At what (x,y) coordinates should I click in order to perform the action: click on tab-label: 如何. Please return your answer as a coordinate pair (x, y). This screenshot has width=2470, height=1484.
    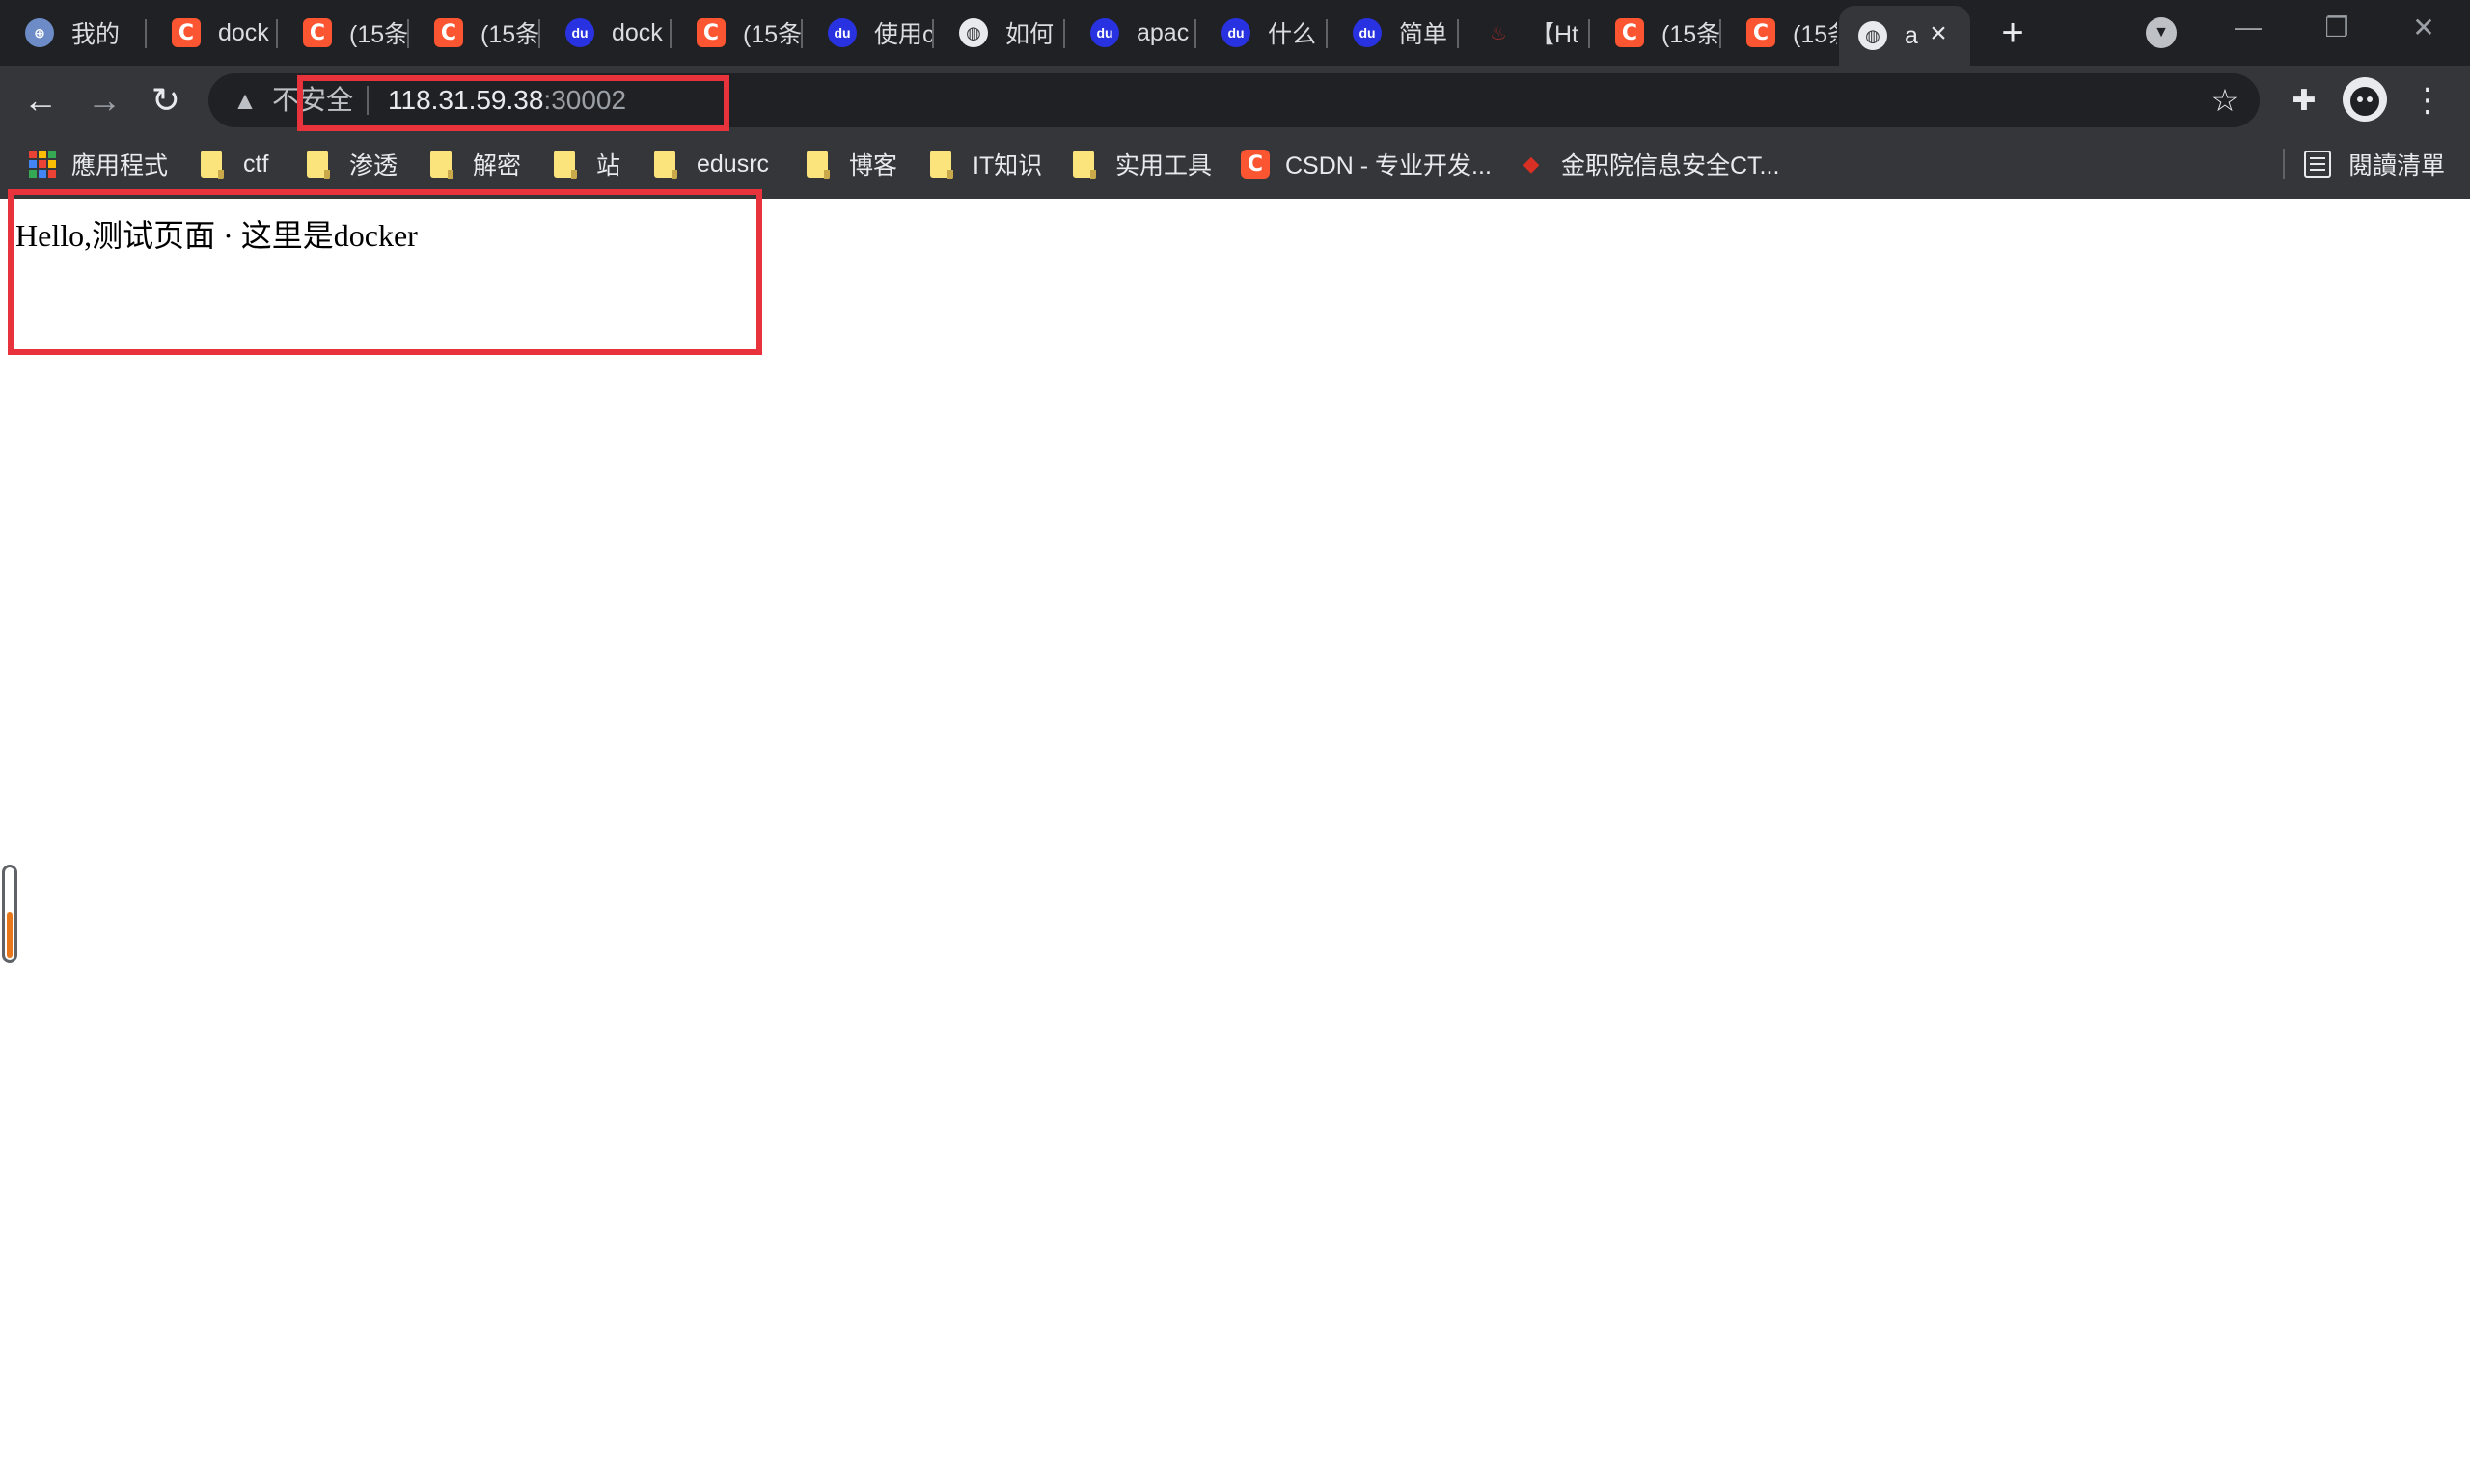
    Looking at the image, I should click on (1030, 34).